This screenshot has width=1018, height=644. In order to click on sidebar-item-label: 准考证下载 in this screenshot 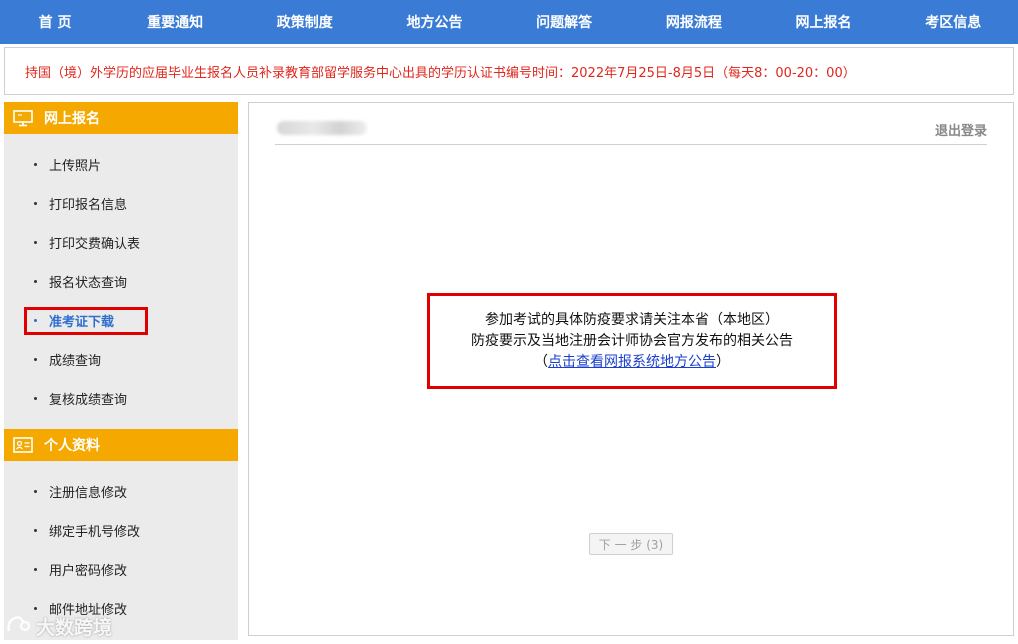, I will do `click(82, 322)`.